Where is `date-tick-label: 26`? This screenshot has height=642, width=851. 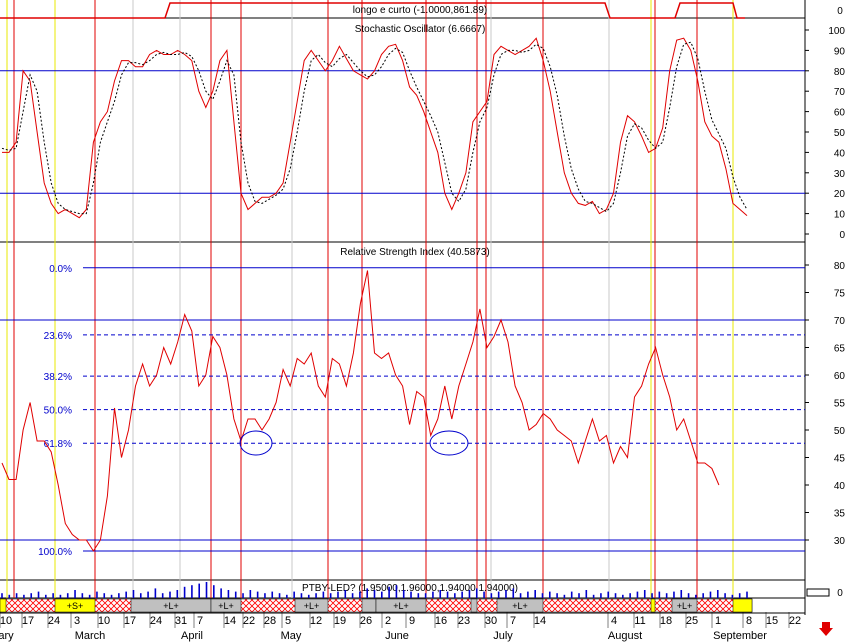 date-tick-label: 26 is located at coordinates (366, 621).